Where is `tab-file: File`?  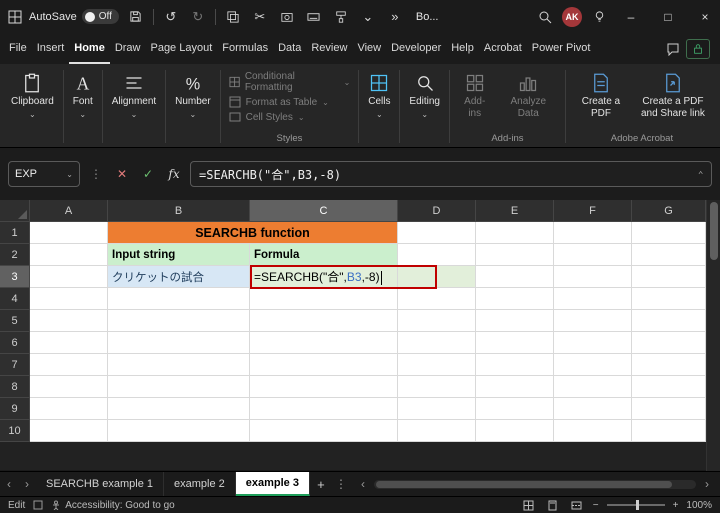
tab-file: File is located at coordinates (18, 48).